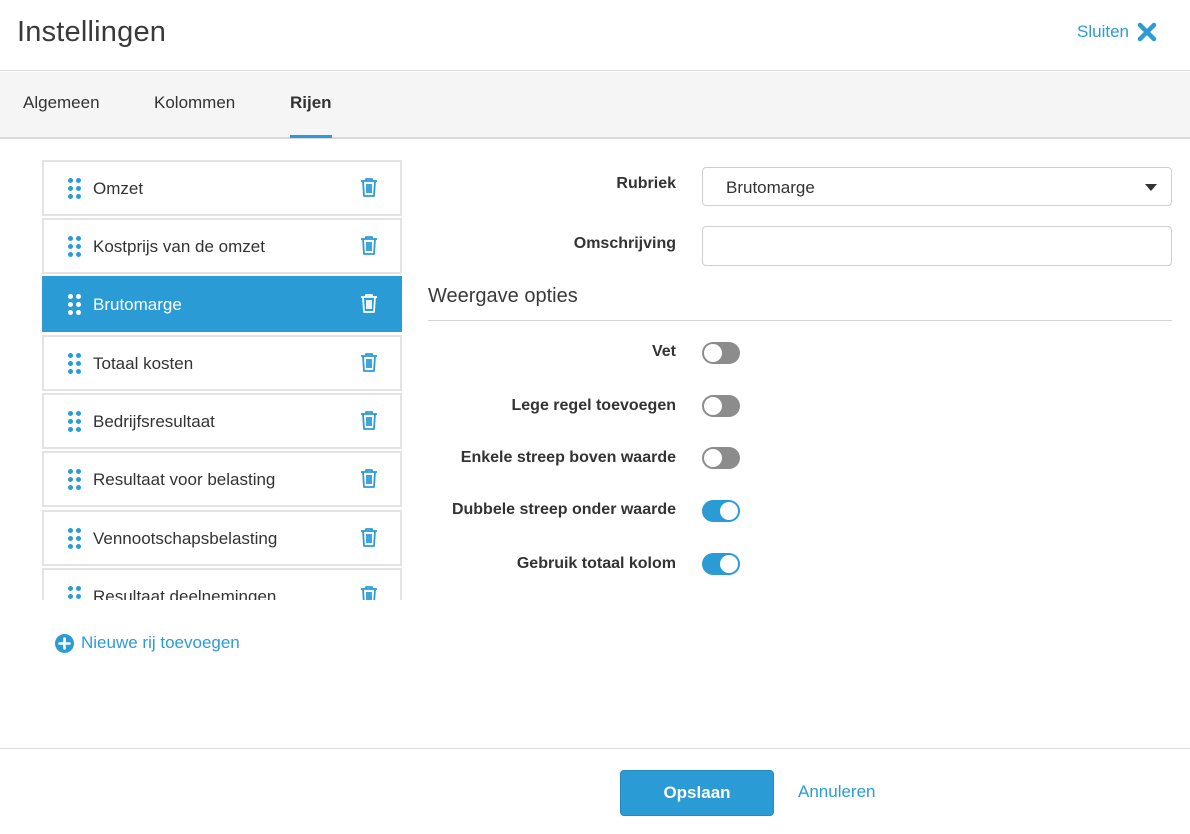 The height and width of the screenshot is (834, 1190). What do you see at coordinates (1147, 32) in the screenshot?
I see `close-x-icon` at bounding box center [1147, 32].